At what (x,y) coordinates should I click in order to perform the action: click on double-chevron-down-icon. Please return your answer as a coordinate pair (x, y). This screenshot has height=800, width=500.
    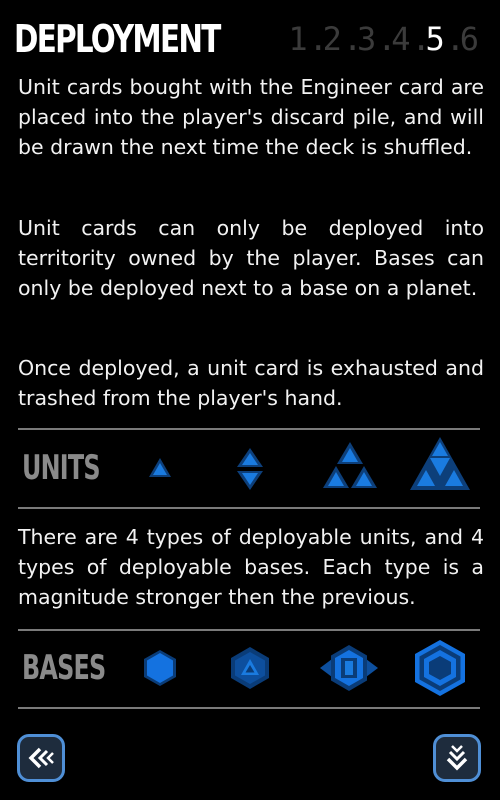
    Looking at the image, I should click on (457, 758).